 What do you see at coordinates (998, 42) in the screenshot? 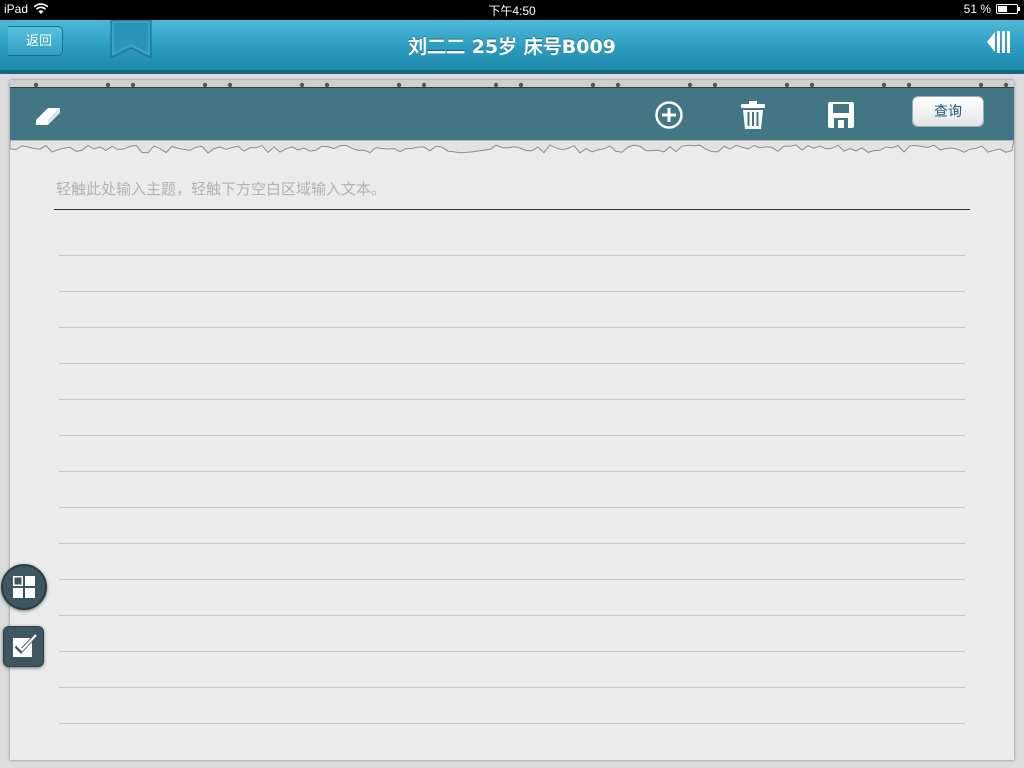
I see `panel-toggle-icon` at bounding box center [998, 42].